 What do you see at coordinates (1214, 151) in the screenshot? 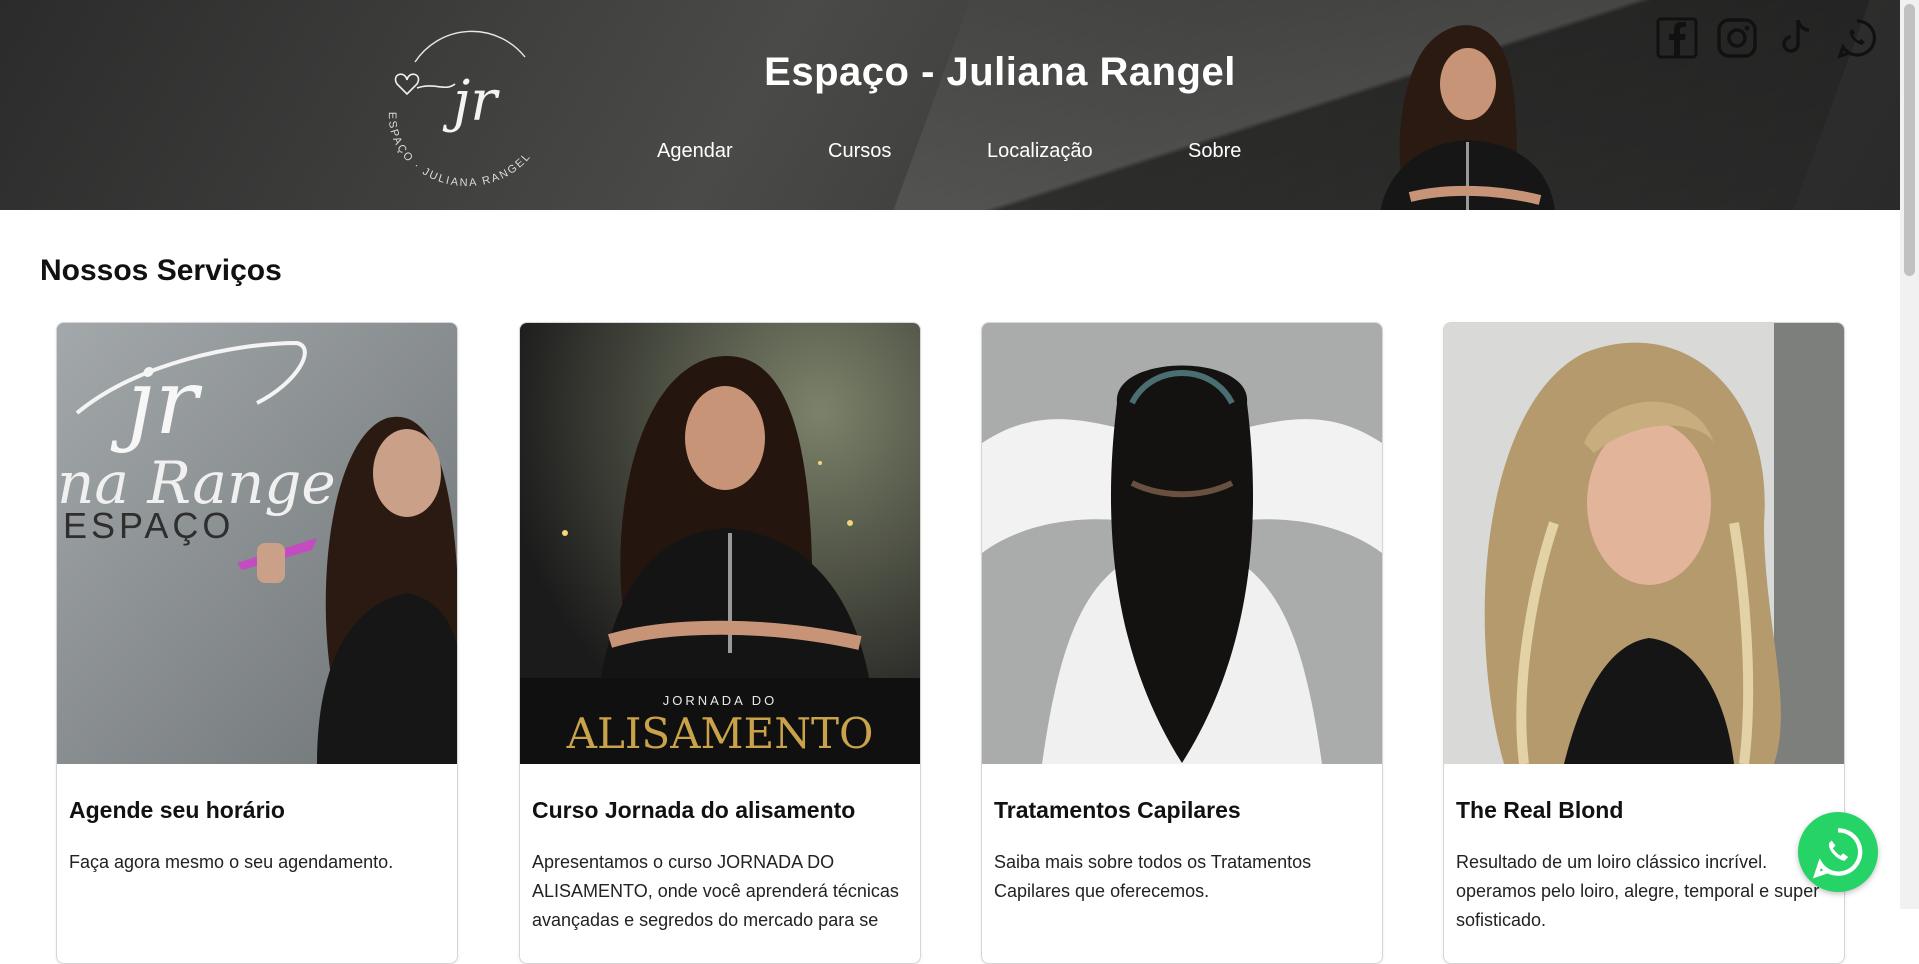
I see `nav-sobre: Sobre` at bounding box center [1214, 151].